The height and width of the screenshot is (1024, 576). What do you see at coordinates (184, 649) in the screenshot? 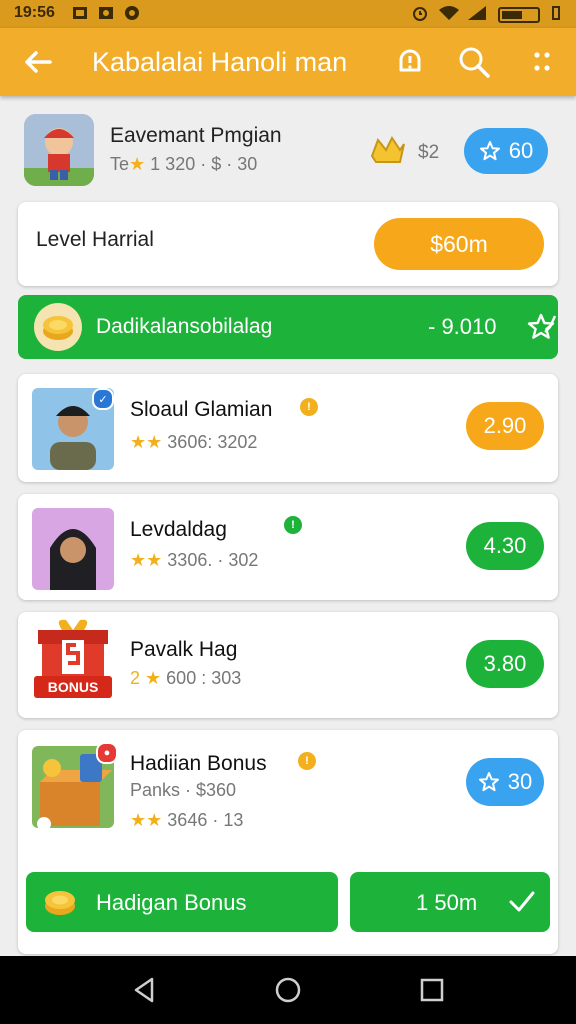
I see `item-name: Pavalk Hag` at bounding box center [184, 649].